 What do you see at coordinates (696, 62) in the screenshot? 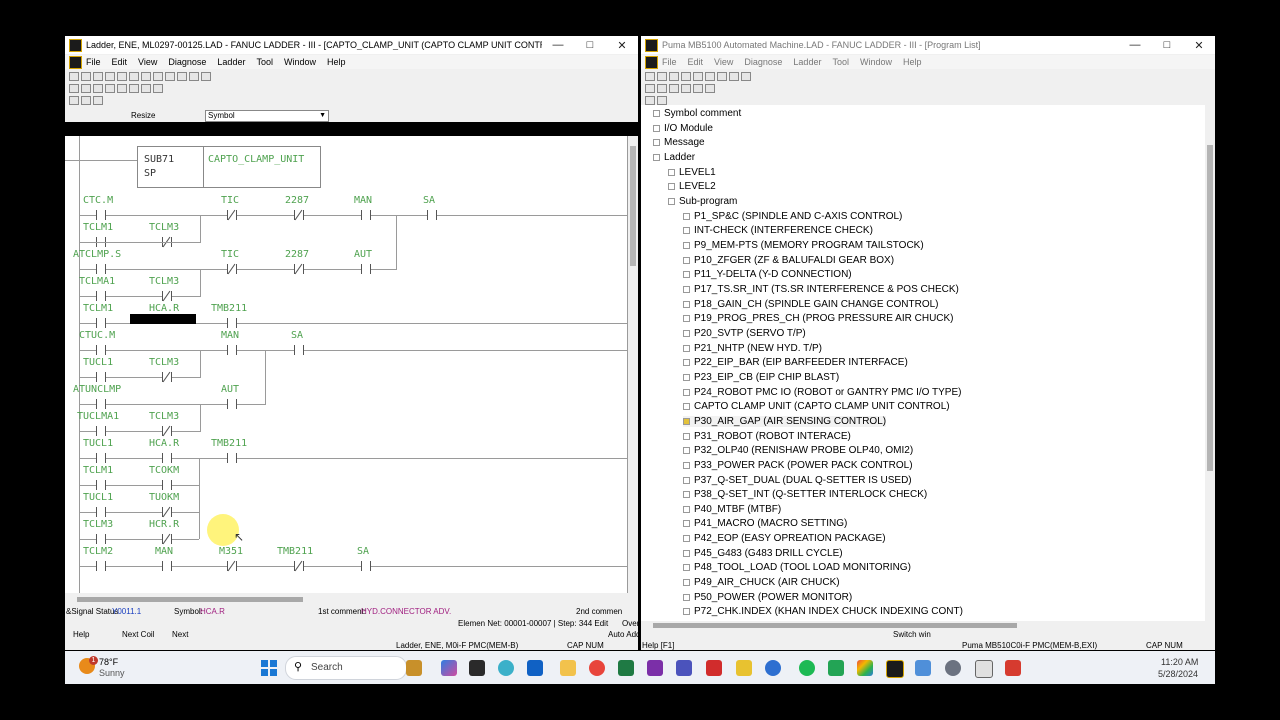
I see `menu-edit: Edit` at bounding box center [696, 62].